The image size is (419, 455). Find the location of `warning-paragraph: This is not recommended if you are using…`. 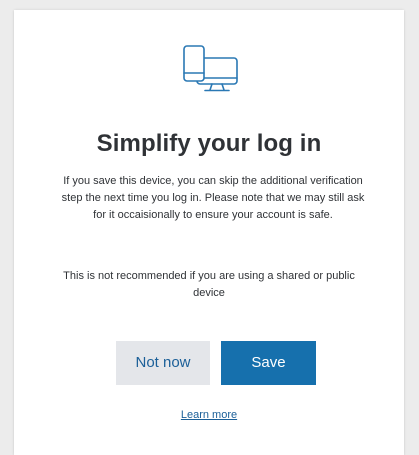

warning-paragraph: This is not recommended if you are using… is located at coordinates (209, 284).